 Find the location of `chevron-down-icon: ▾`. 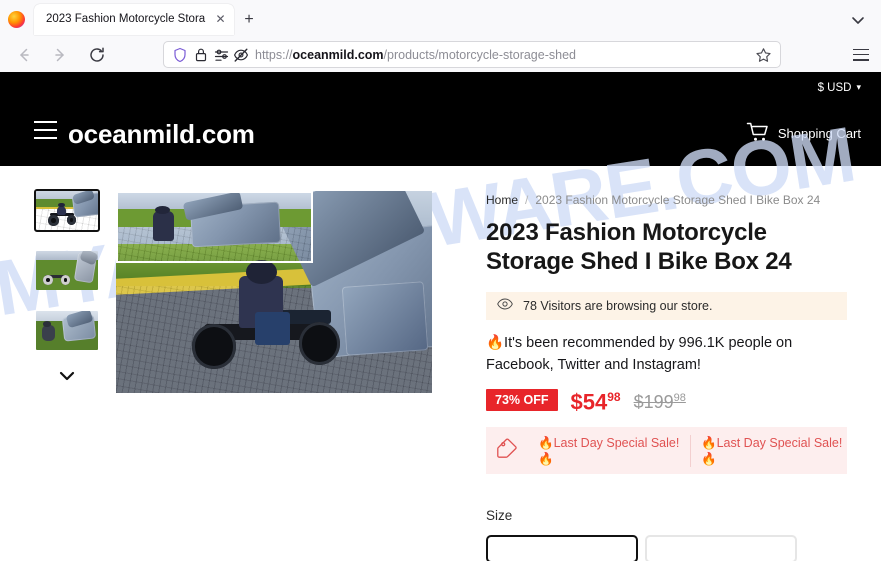

chevron-down-icon: ▾ is located at coordinates (858, 87).